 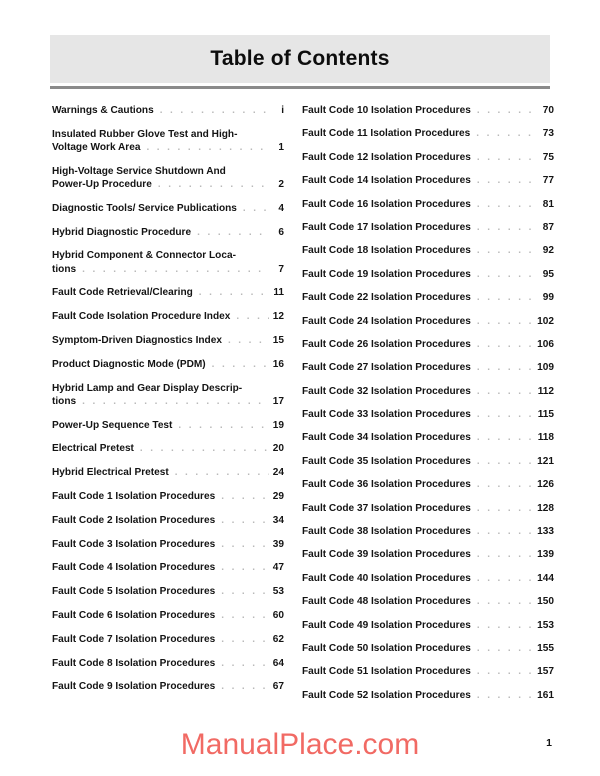 I want to click on toc-entry-page: 92, so click(x=548, y=251).